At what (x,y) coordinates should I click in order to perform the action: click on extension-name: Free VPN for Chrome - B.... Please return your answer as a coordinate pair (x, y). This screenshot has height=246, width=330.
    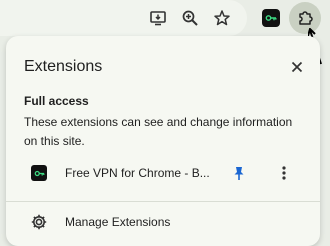
    Looking at the image, I should click on (141, 173).